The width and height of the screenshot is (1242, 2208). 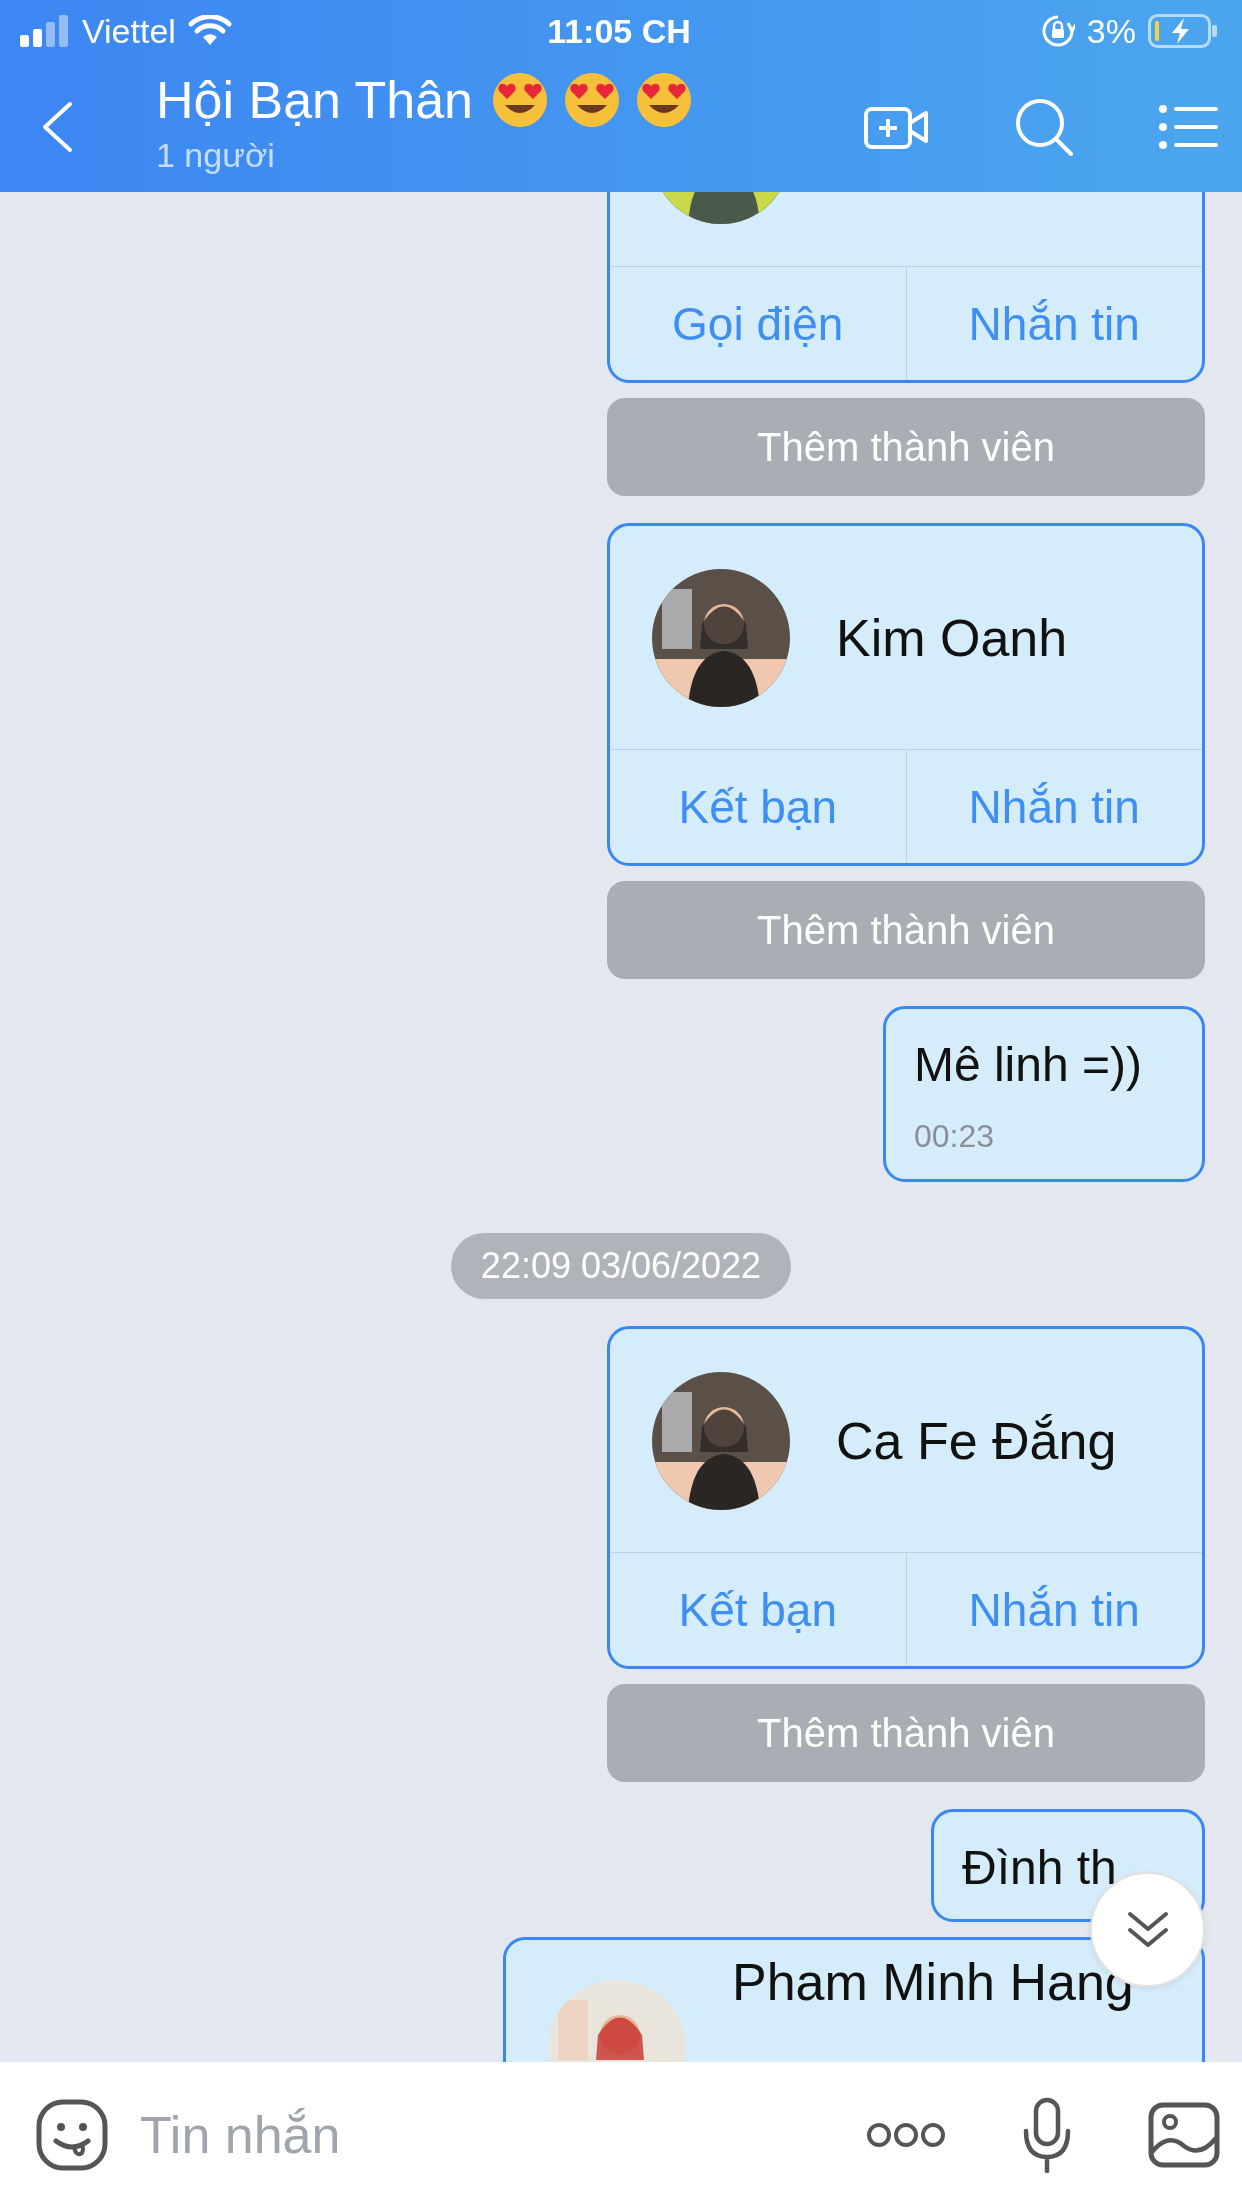 I want to click on more-icon, so click(x=906, y=2135).